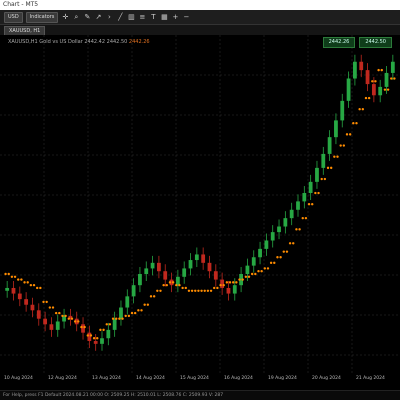  What do you see at coordinates (98, 17) in the screenshot?
I see `arrow-icon: ↗` at bounding box center [98, 17].